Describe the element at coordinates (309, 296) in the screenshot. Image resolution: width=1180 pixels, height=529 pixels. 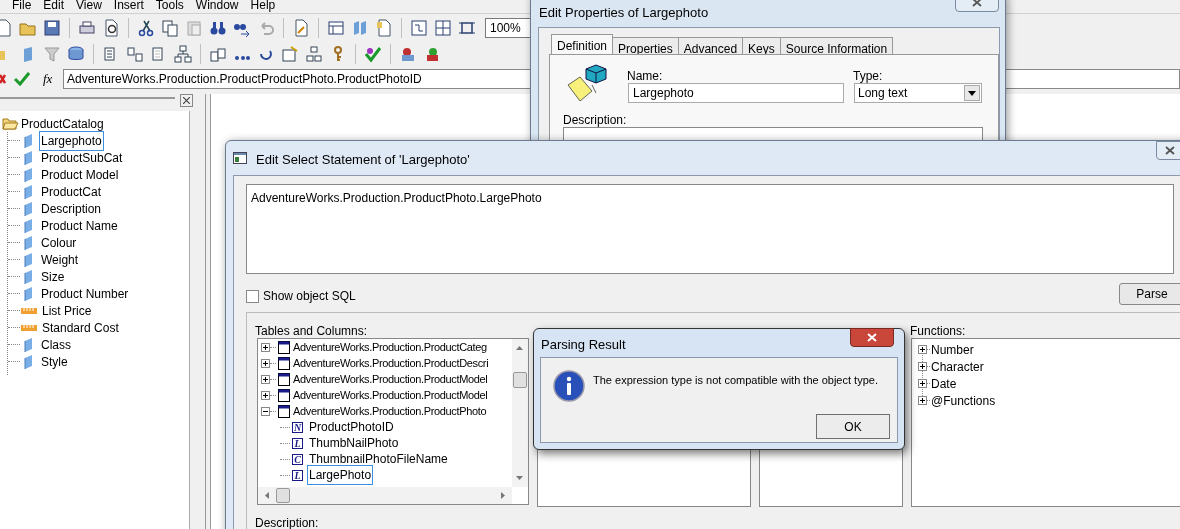
I see `checkbox-label: Show object SQL` at that location.